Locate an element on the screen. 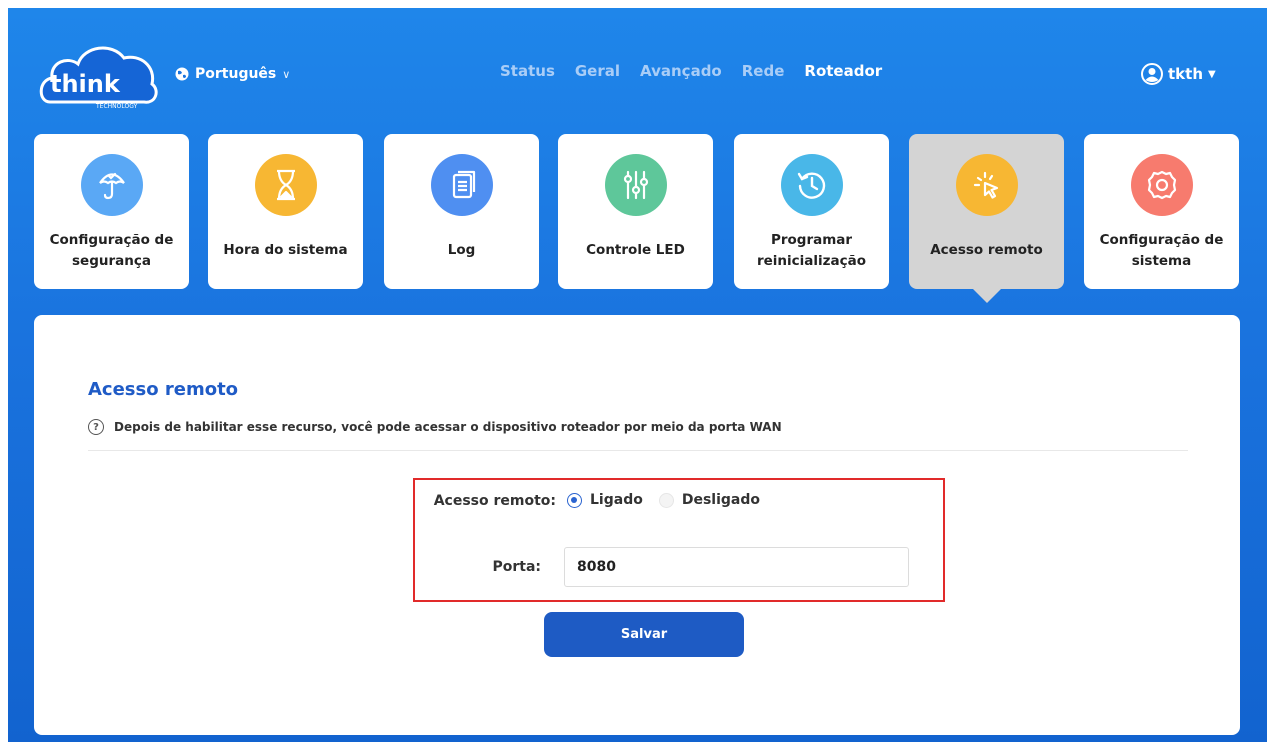  language-selector: Português ∨ is located at coordinates (232, 74).